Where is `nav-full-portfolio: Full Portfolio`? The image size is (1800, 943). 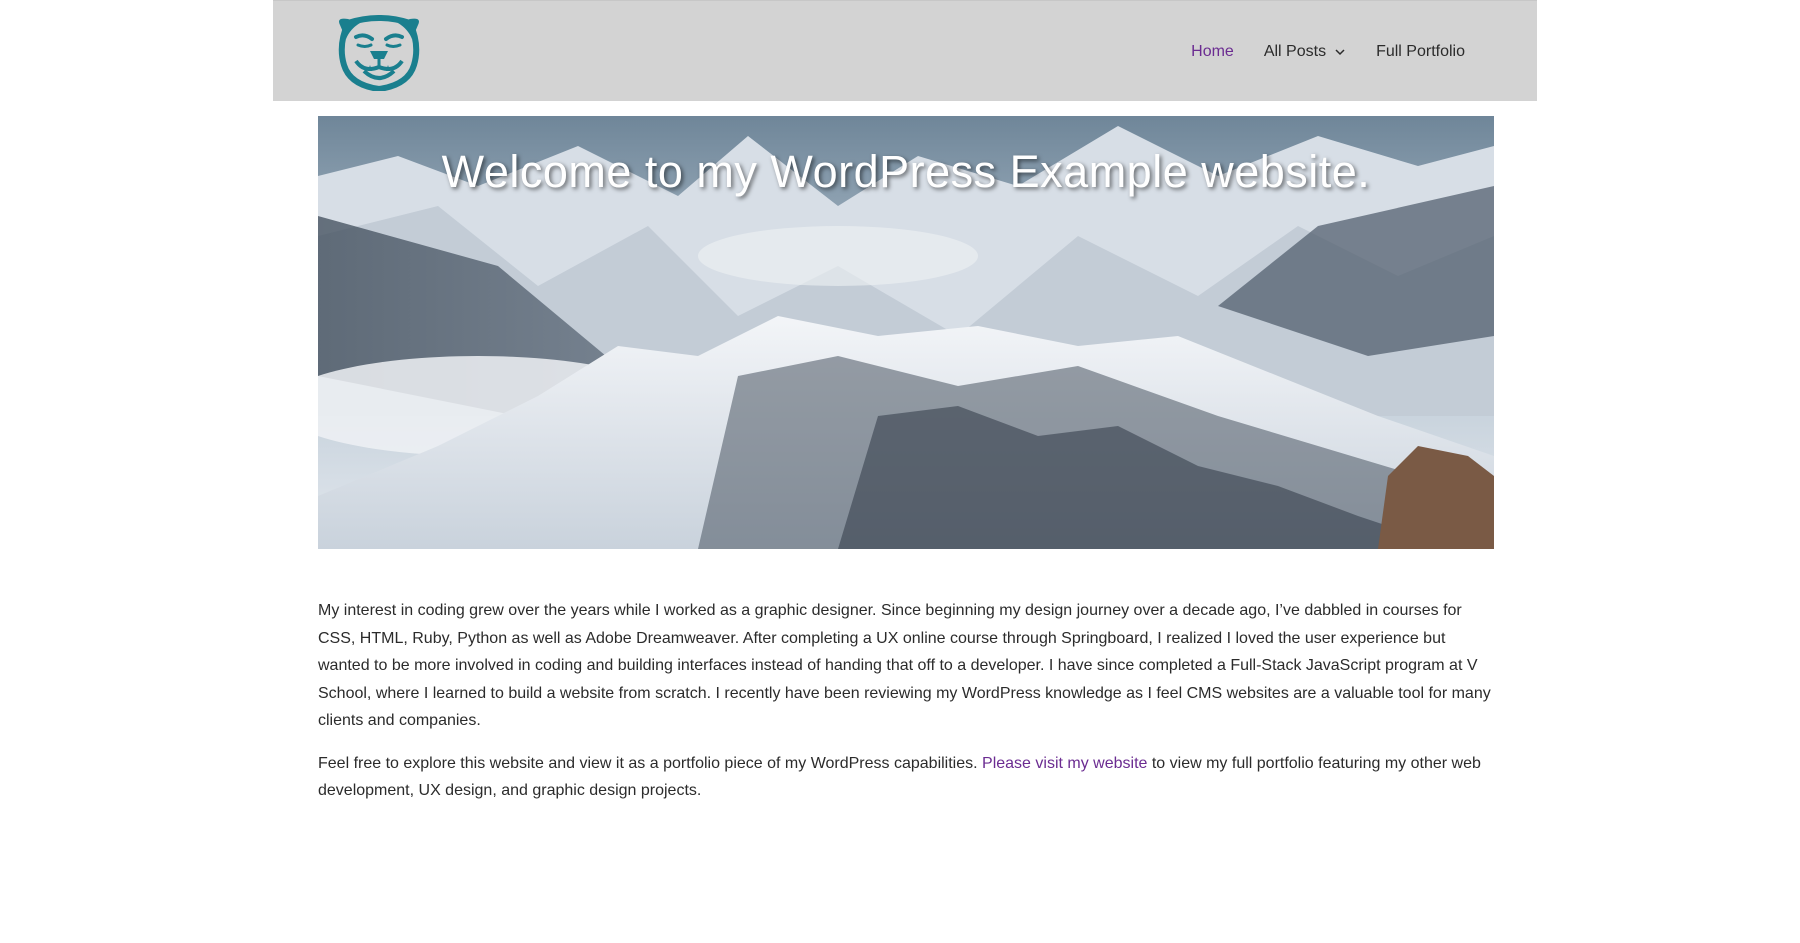
nav-full-portfolio: Full Portfolio is located at coordinates (1420, 52).